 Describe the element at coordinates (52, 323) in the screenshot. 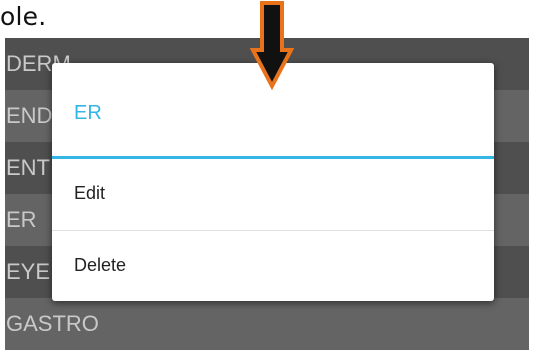

I see `list-item-label: GASTRO` at that location.